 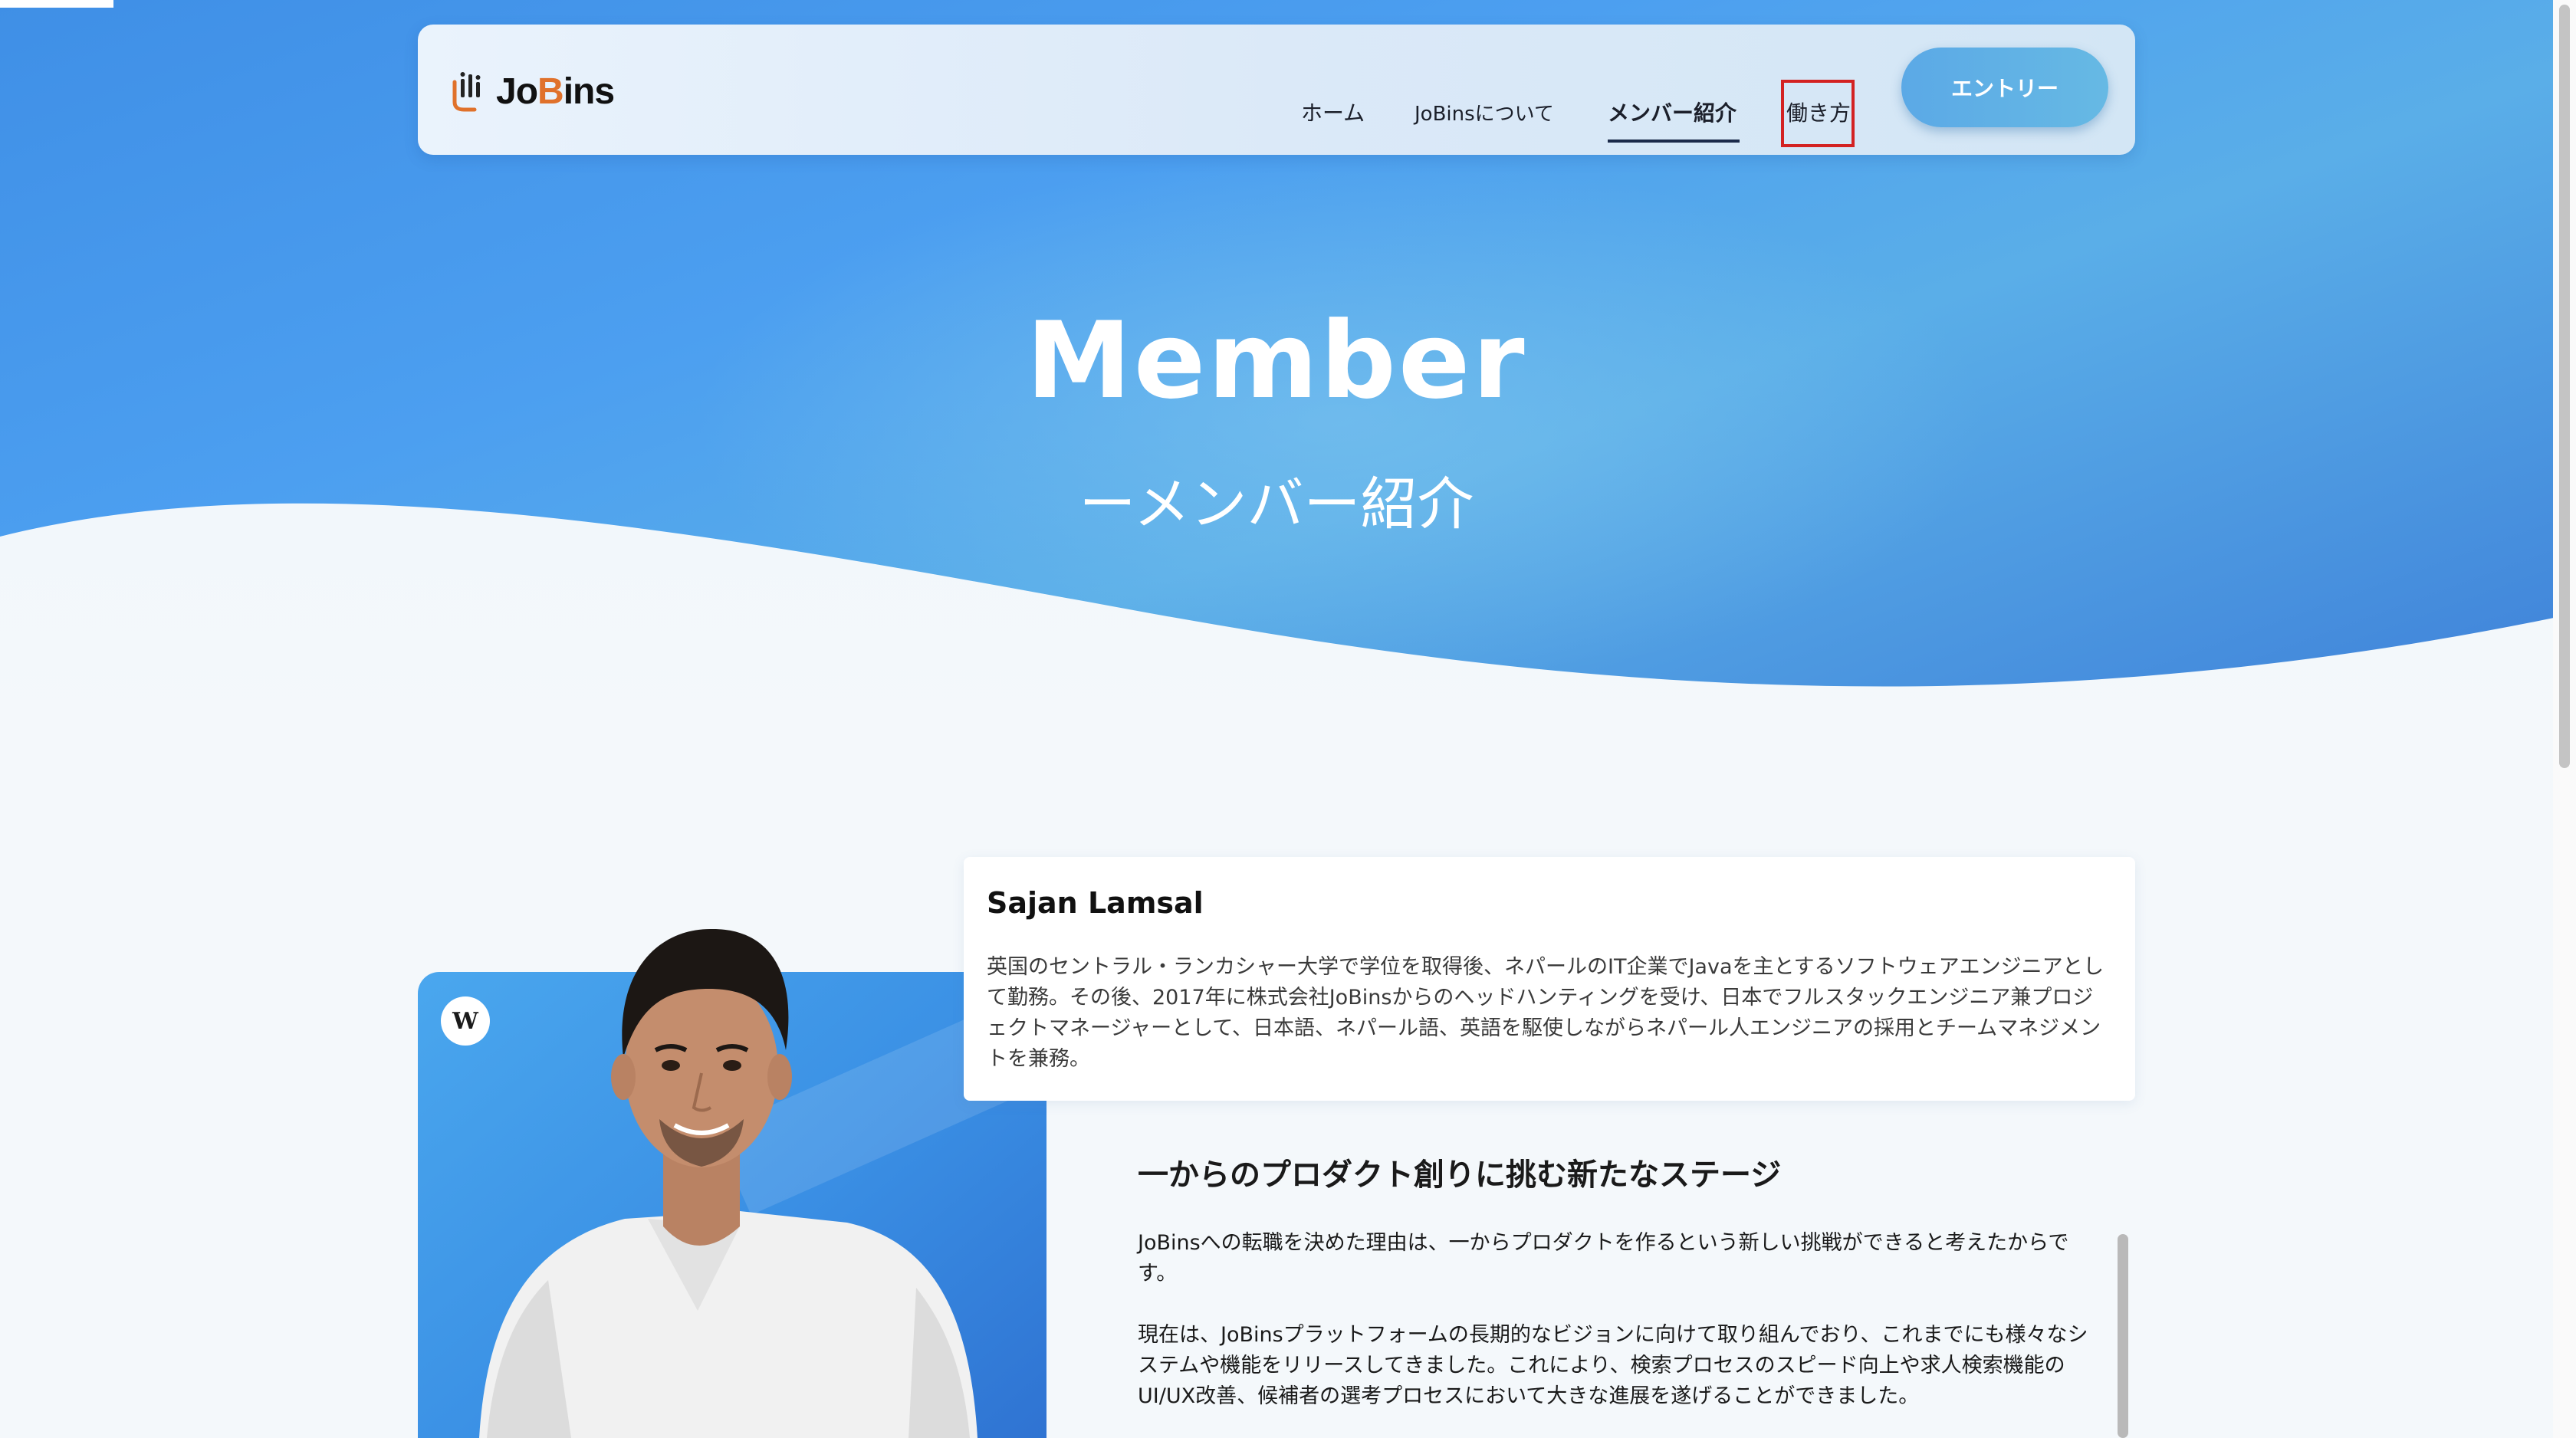 What do you see at coordinates (465, 1021) in the screenshot?
I see `badge-w-icon: W` at bounding box center [465, 1021].